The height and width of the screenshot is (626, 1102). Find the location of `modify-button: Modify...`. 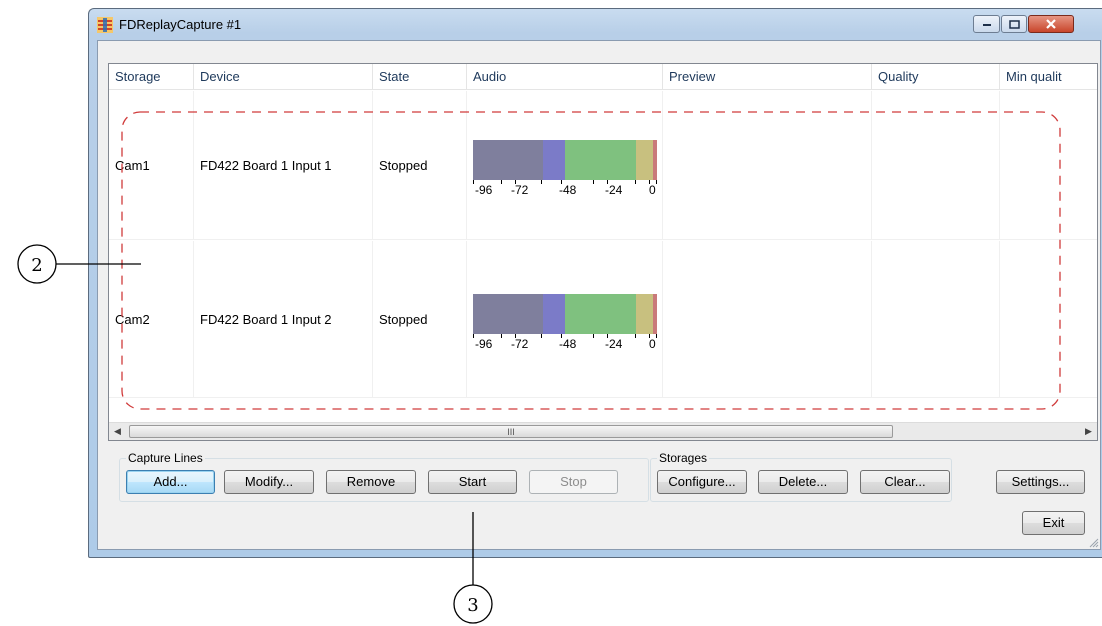

modify-button: Modify... is located at coordinates (269, 482).